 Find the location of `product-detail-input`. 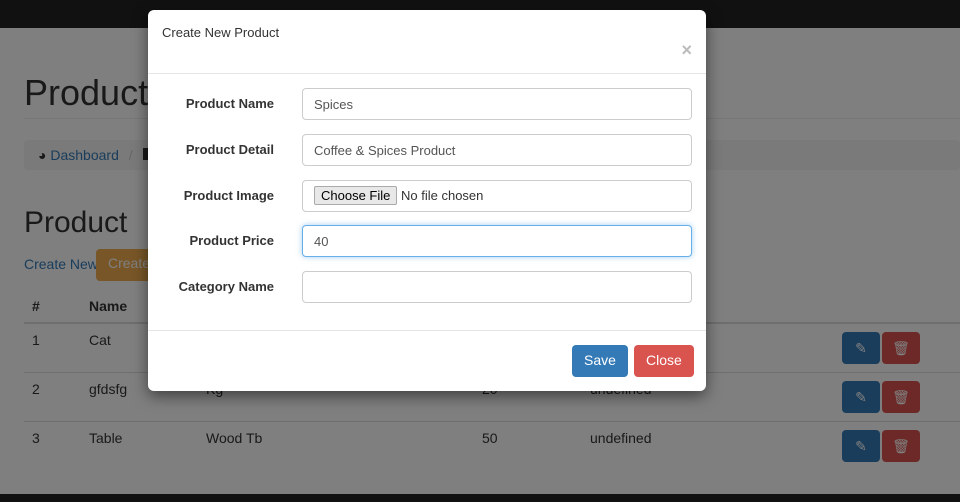

product-detail-input is located at coordinates (497, 150).